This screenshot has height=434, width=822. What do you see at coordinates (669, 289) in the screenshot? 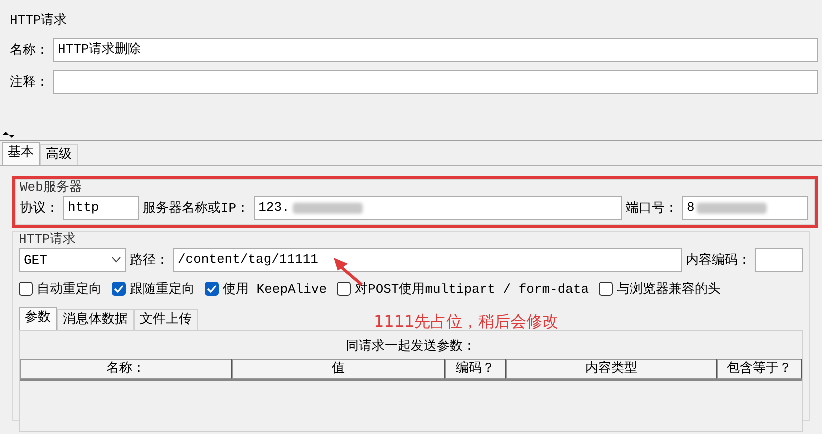
I see `checkbox-label: 与浏览器兼容的头` at bounding box center [669, 289].